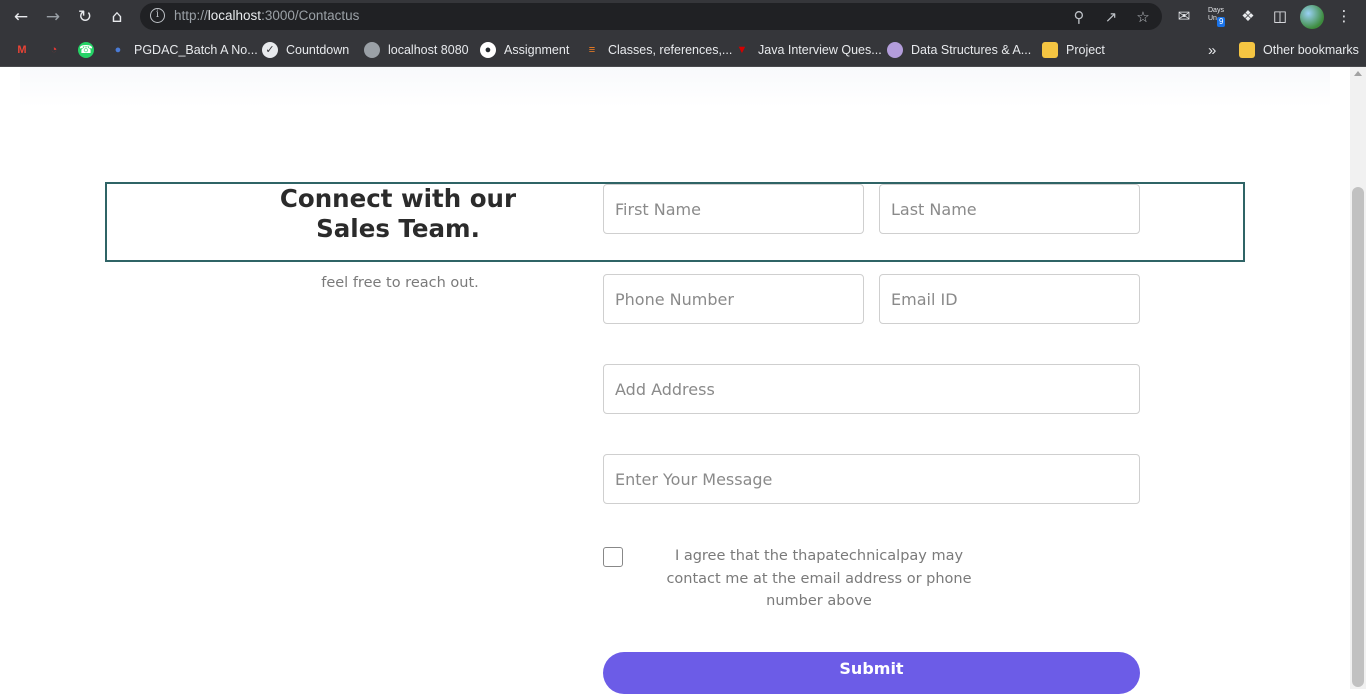 Image resolution: width=1366 pixels, height=694 pixels. I want to click on navbar-shadow, so click(675, 87).